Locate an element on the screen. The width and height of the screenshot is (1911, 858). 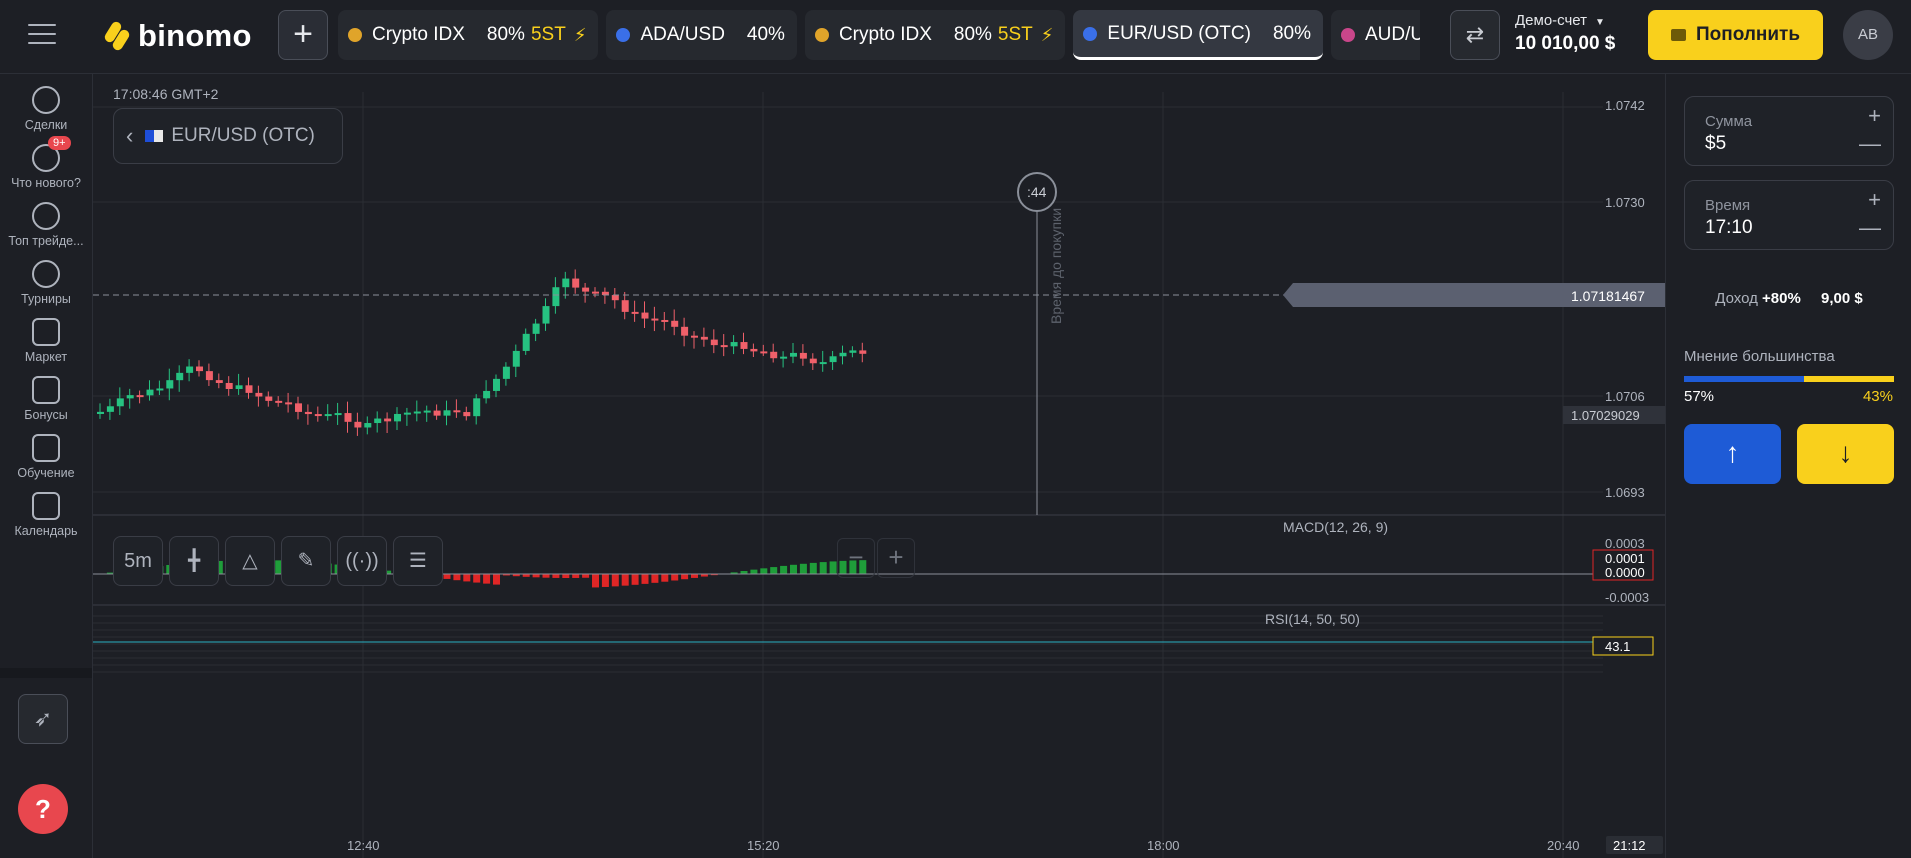
tab-asset-name: Crypto IDX is located at coordinates (418, 34).